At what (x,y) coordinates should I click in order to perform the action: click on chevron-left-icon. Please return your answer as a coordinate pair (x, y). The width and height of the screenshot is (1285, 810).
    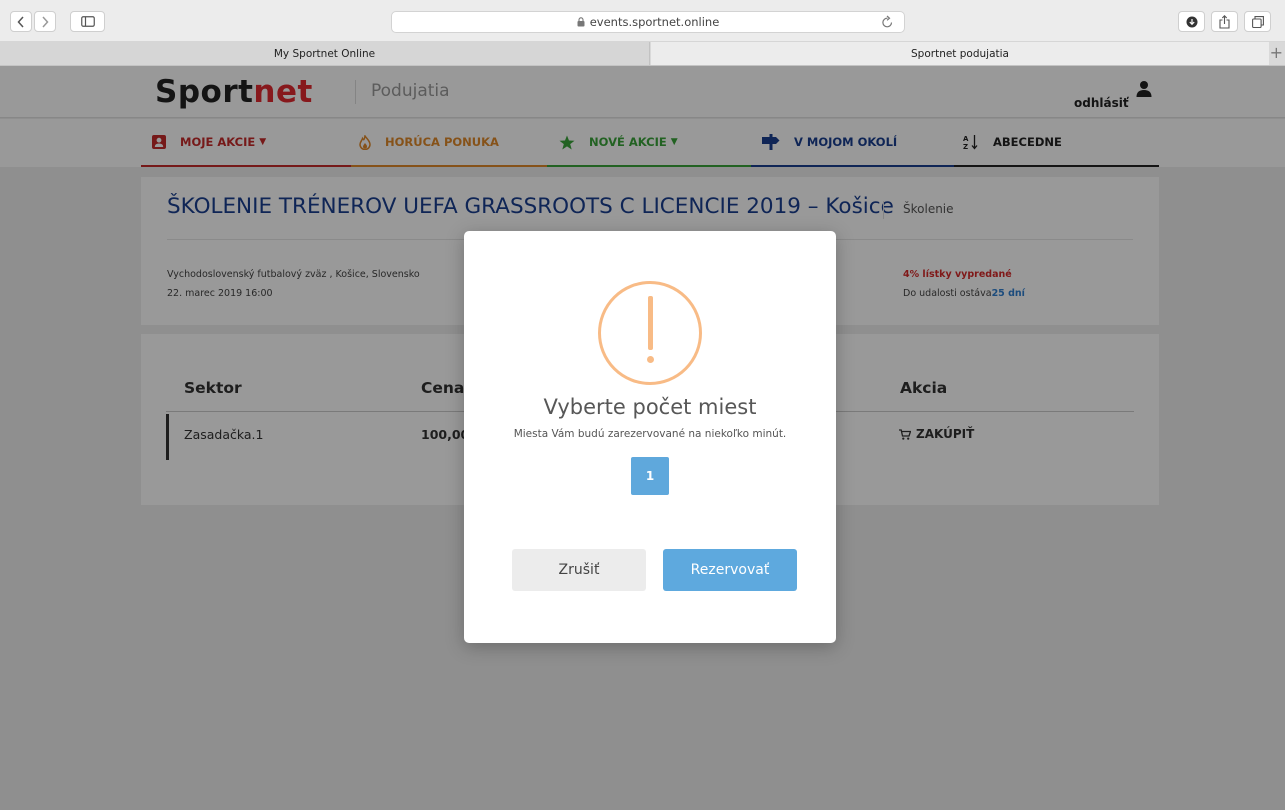
    Looking at the image, I should click on (20, 21).